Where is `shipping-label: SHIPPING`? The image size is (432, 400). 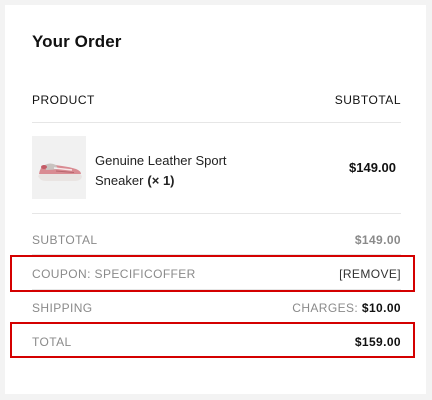
shipping-label: SHIPPING is located at coordinates (62, 308).